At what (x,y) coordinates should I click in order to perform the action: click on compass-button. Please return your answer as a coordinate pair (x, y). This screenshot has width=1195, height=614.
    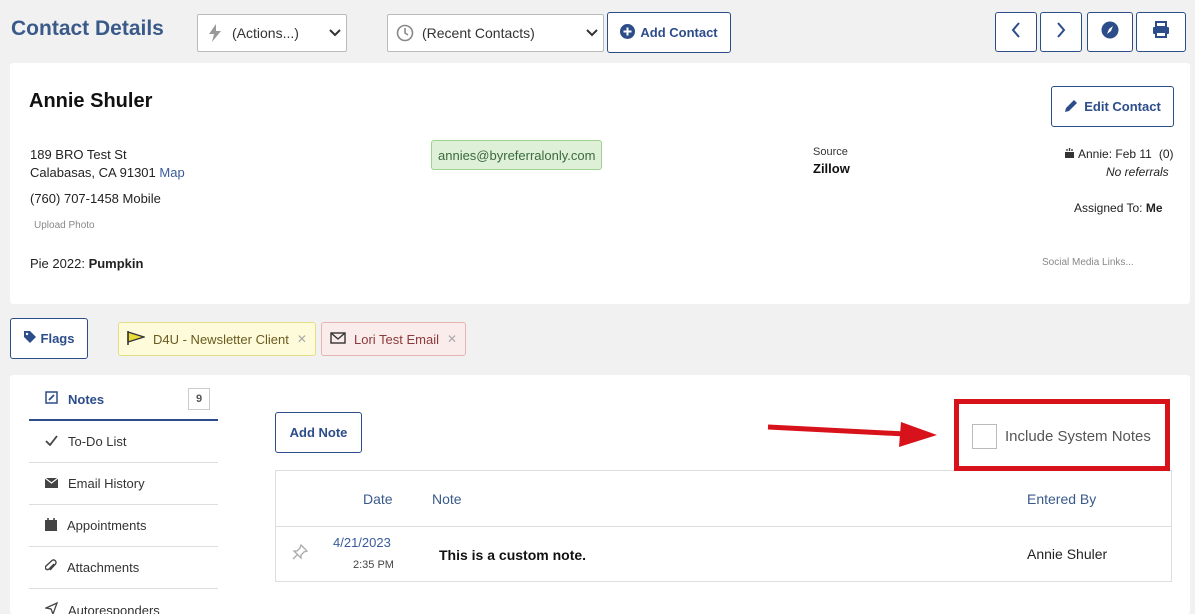
    Looking at the image, I should click on (1110, 32).